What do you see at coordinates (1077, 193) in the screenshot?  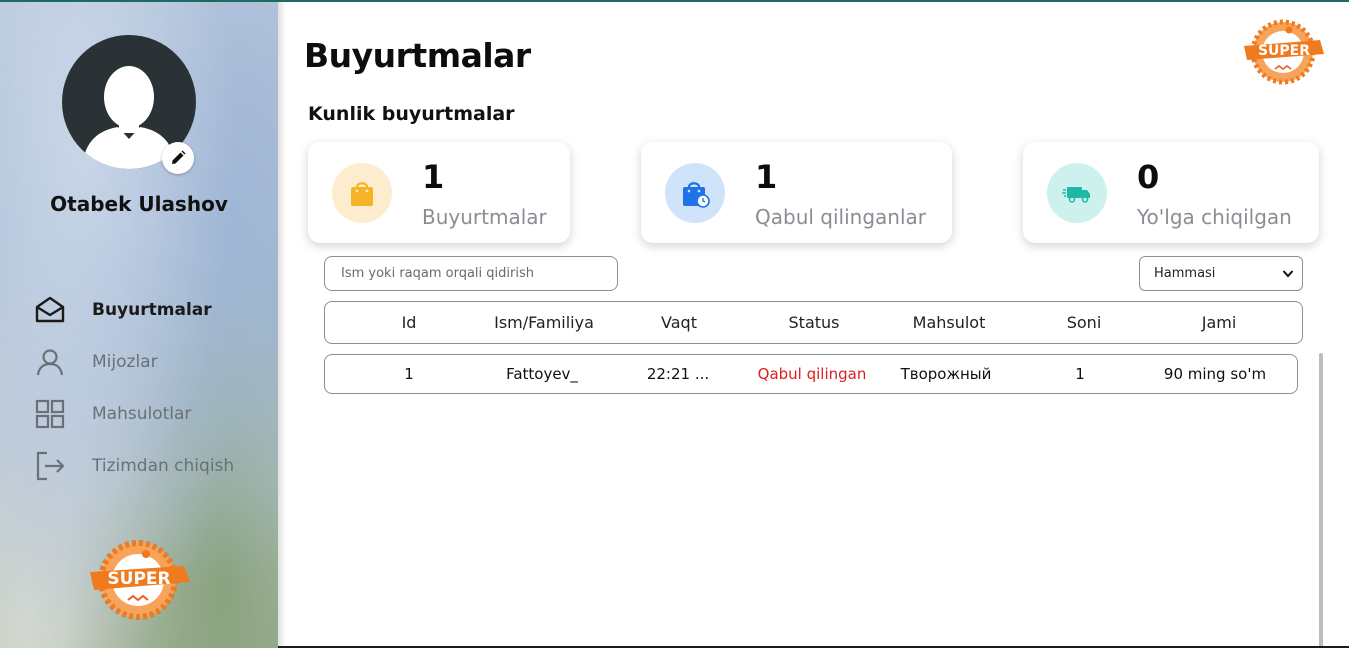 I see `delivery-truck-icon` at bounding box center [1077, 193].